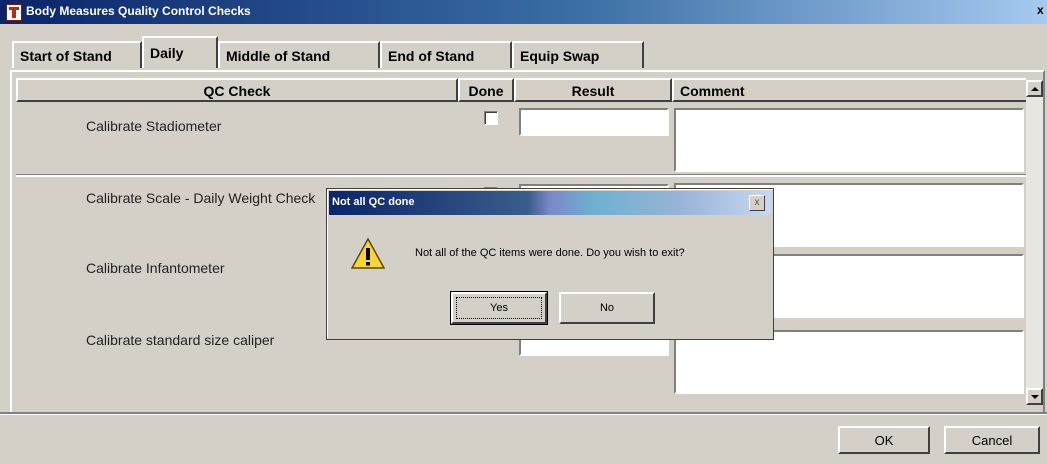 The height and width of the screenshot is (464, 1047). I want to click on tab-end-of-stand: End of Stand, so click(446, 54).